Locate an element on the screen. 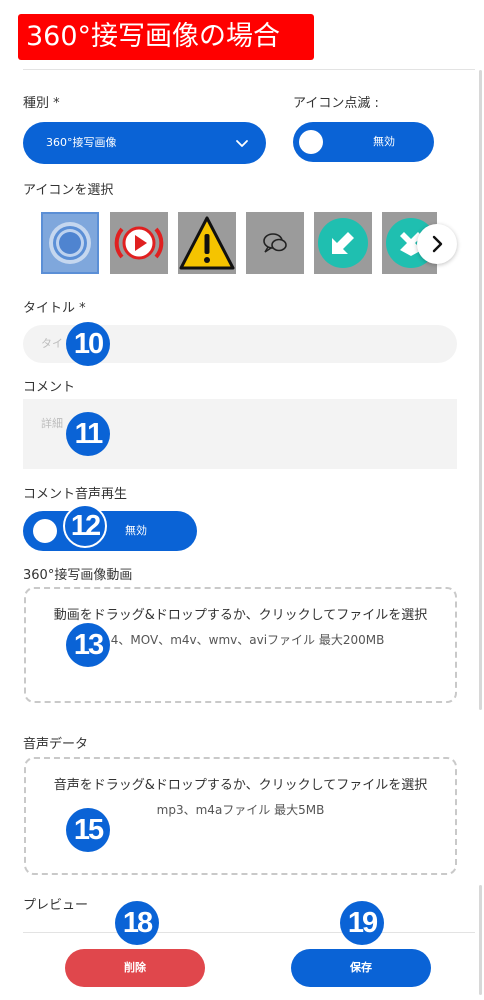  page-title-banner: 360°接写画像の場合 is located at coordinates (166, 37).